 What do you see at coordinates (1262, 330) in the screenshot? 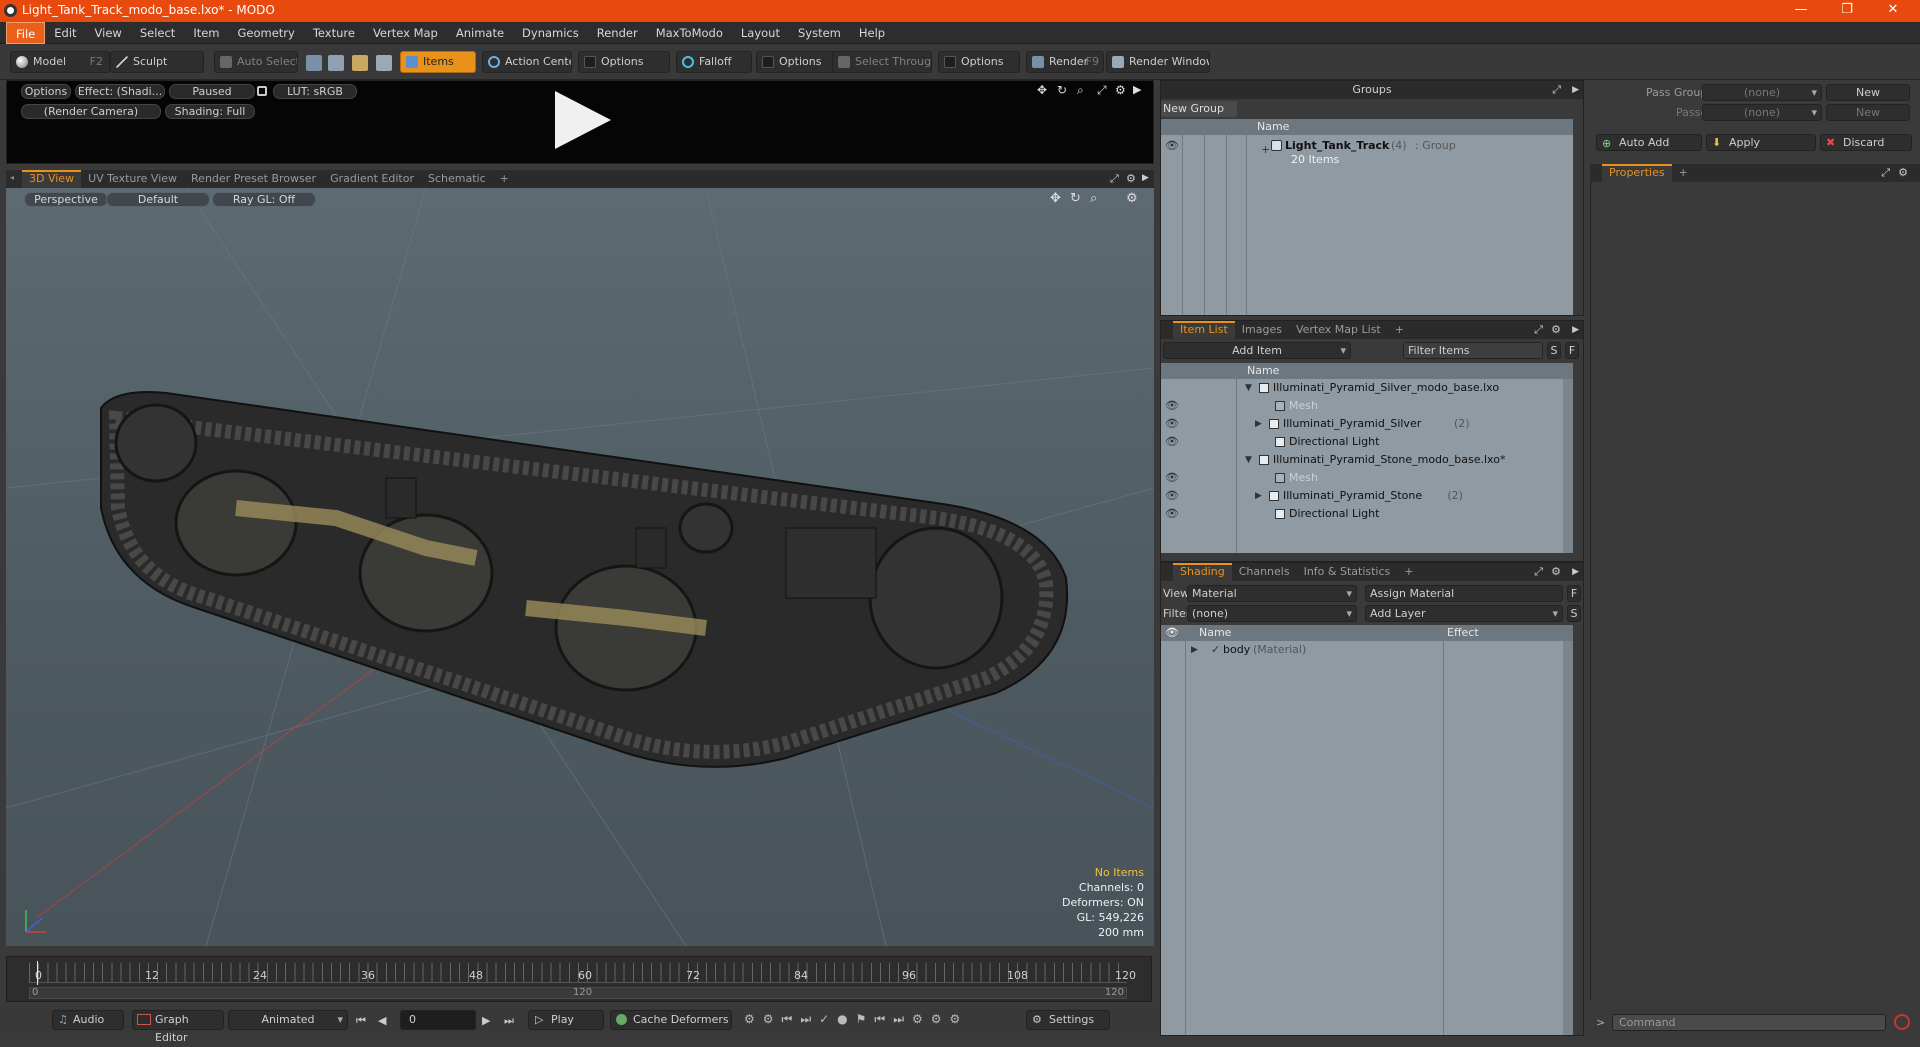
I see `tab-images: Images` at bounding box center [1262, 330].